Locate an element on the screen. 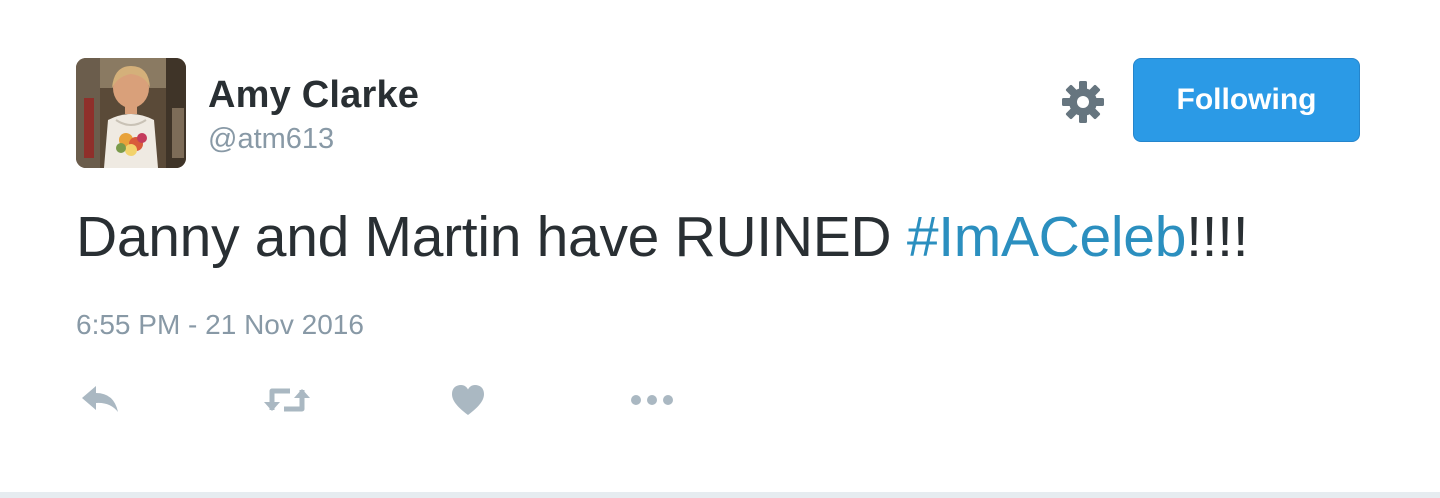  retweet-icon is located at coordinates (287, 400).